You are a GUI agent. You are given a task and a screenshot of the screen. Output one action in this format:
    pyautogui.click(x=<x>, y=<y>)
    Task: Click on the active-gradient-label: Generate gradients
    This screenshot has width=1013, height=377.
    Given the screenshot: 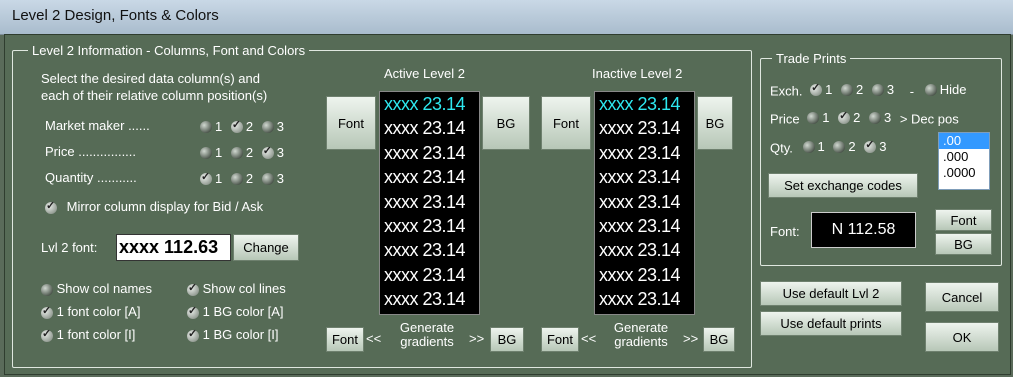 What is the action you would take?
    pyautogui.click(x=427, y=334)
    